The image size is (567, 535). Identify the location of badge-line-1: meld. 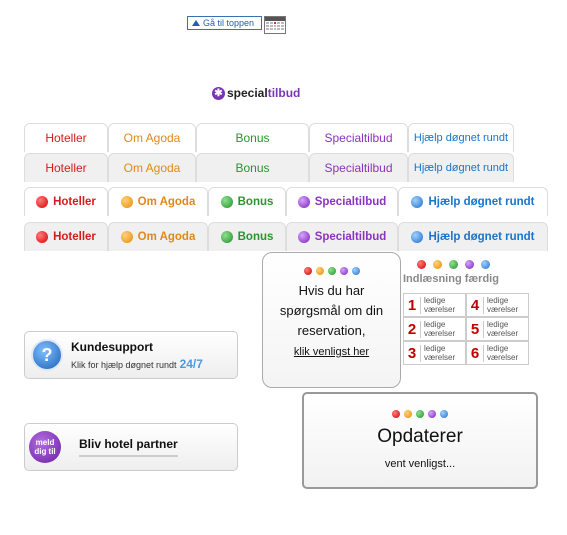
(45, 442).